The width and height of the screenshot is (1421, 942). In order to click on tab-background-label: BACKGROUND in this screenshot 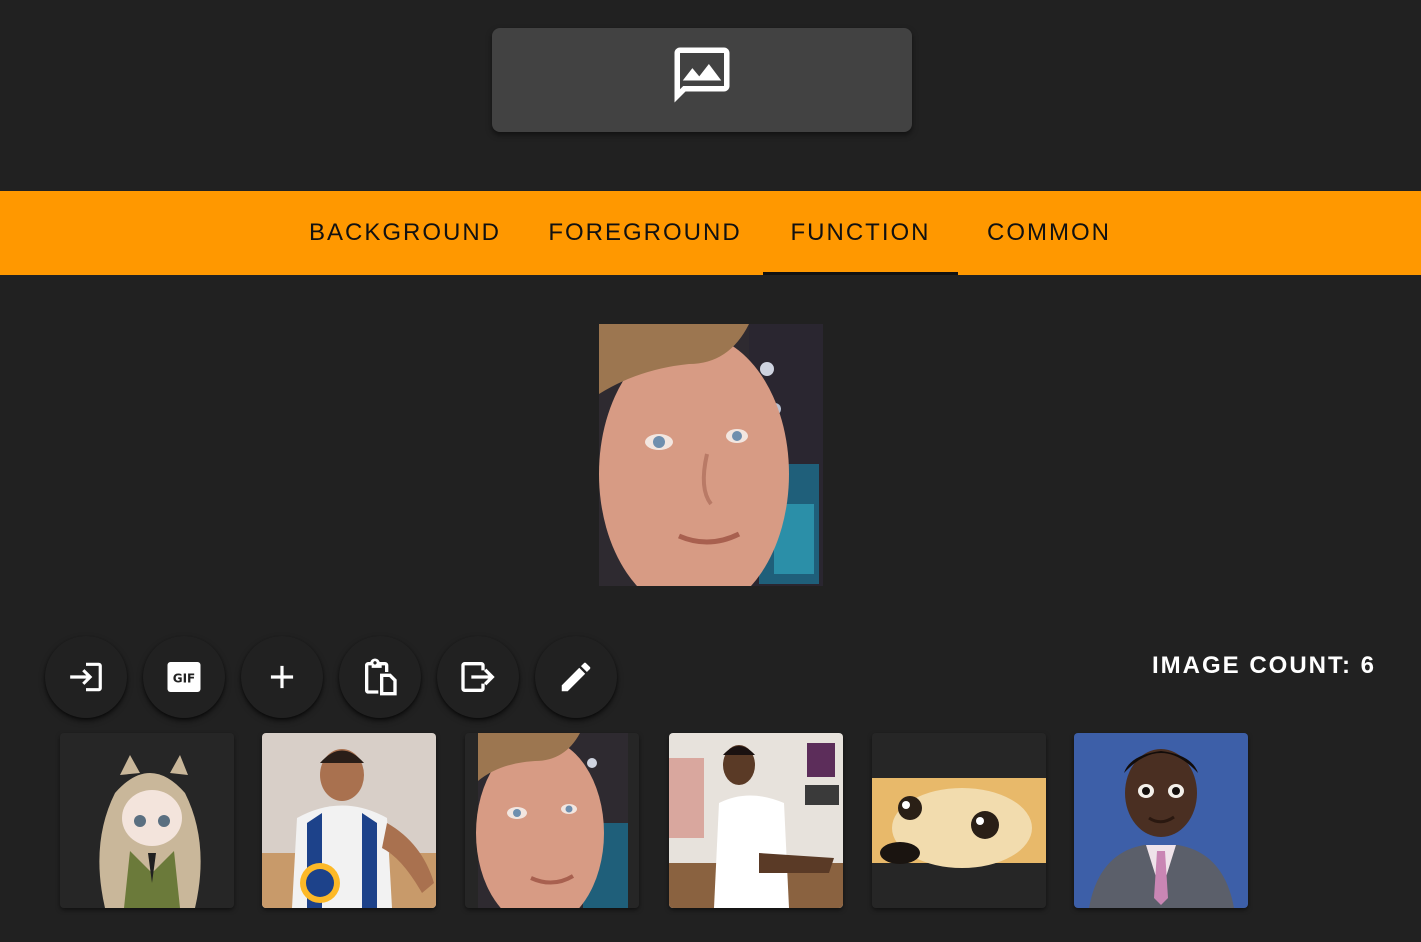, I will do `click(405, 232)`.